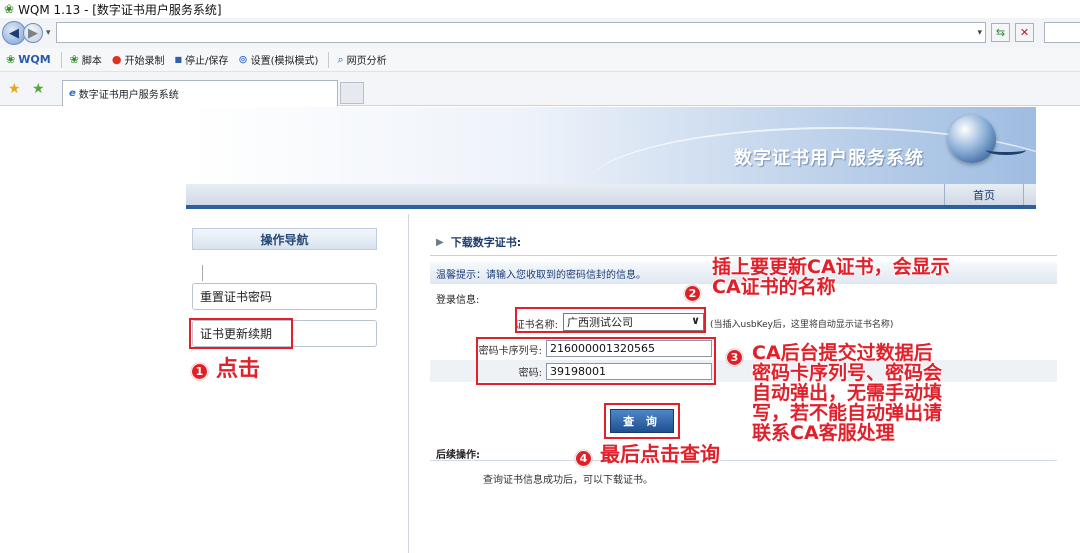 The height and width of the screenshot is (553, 1080). I want to click on sidebar-heading: 操作导航, so click(284, 239).